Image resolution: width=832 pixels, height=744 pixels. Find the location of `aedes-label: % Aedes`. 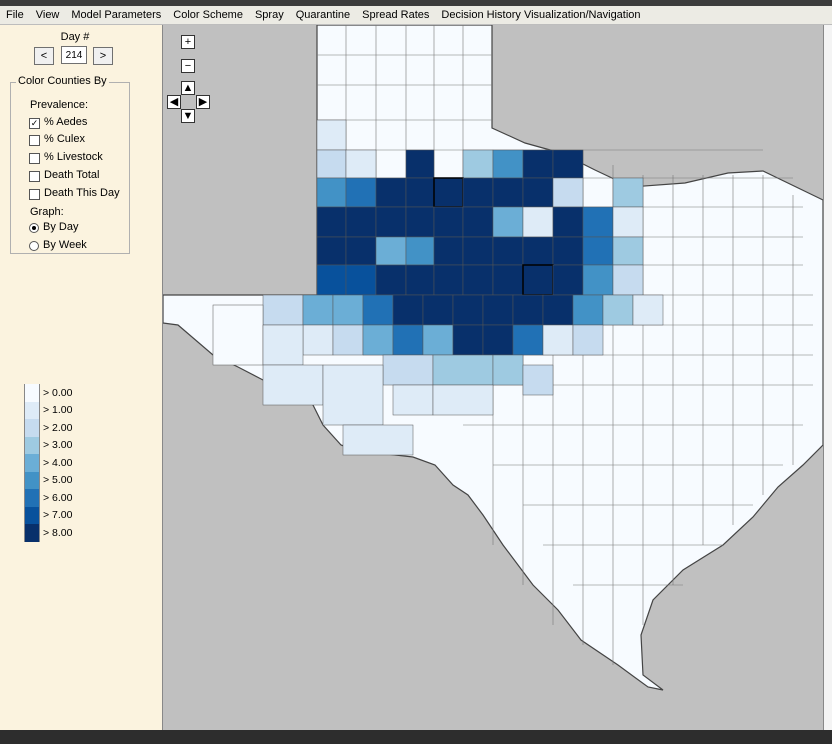

aedes-label: % Aedes is located at coordinates (66, 122).